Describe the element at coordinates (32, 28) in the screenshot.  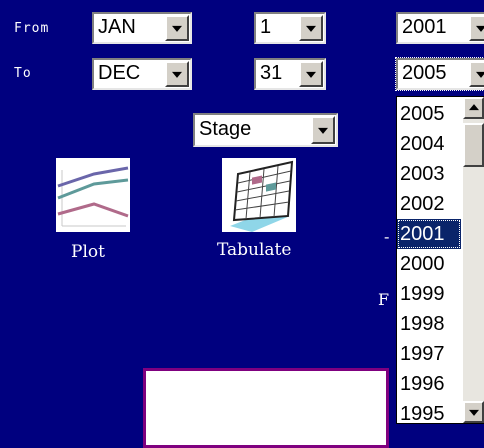
I see `from-label: From` at that location.